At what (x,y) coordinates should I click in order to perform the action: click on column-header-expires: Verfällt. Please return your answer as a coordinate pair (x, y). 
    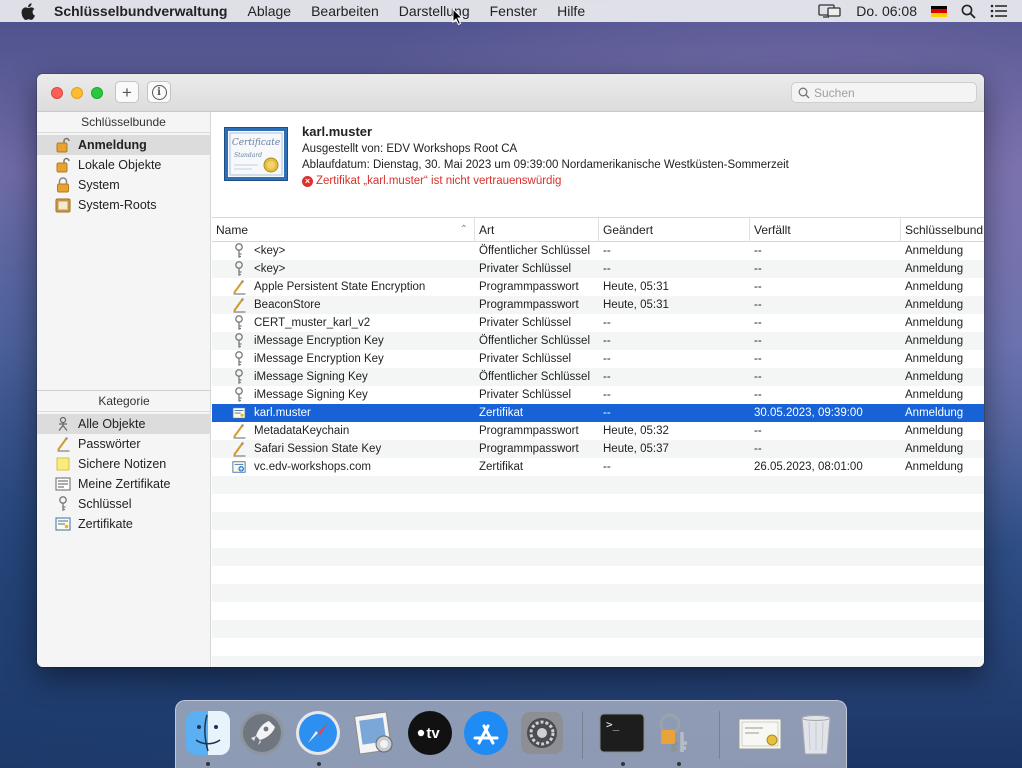
    Looking at the image, I should click on (825, 230).